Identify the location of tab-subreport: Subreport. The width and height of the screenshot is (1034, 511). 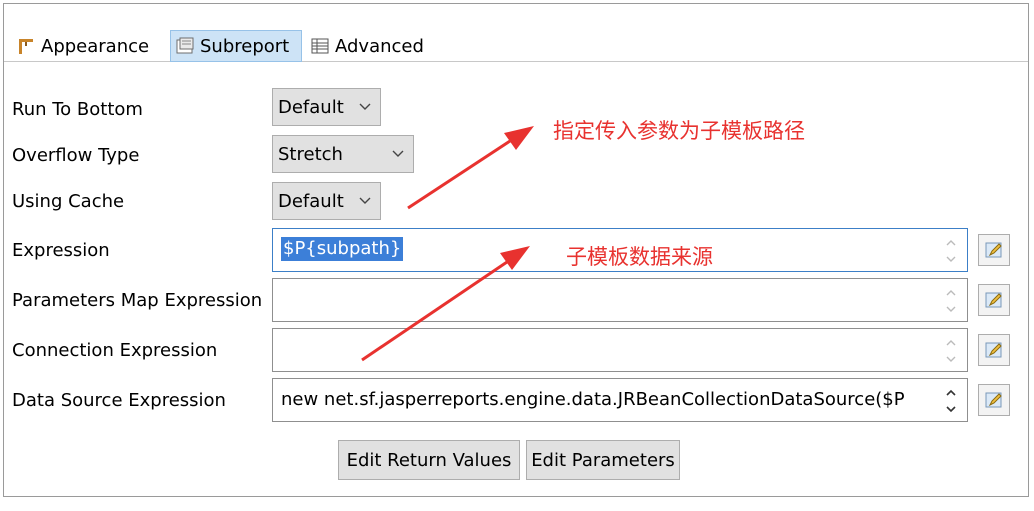
(236, 46).